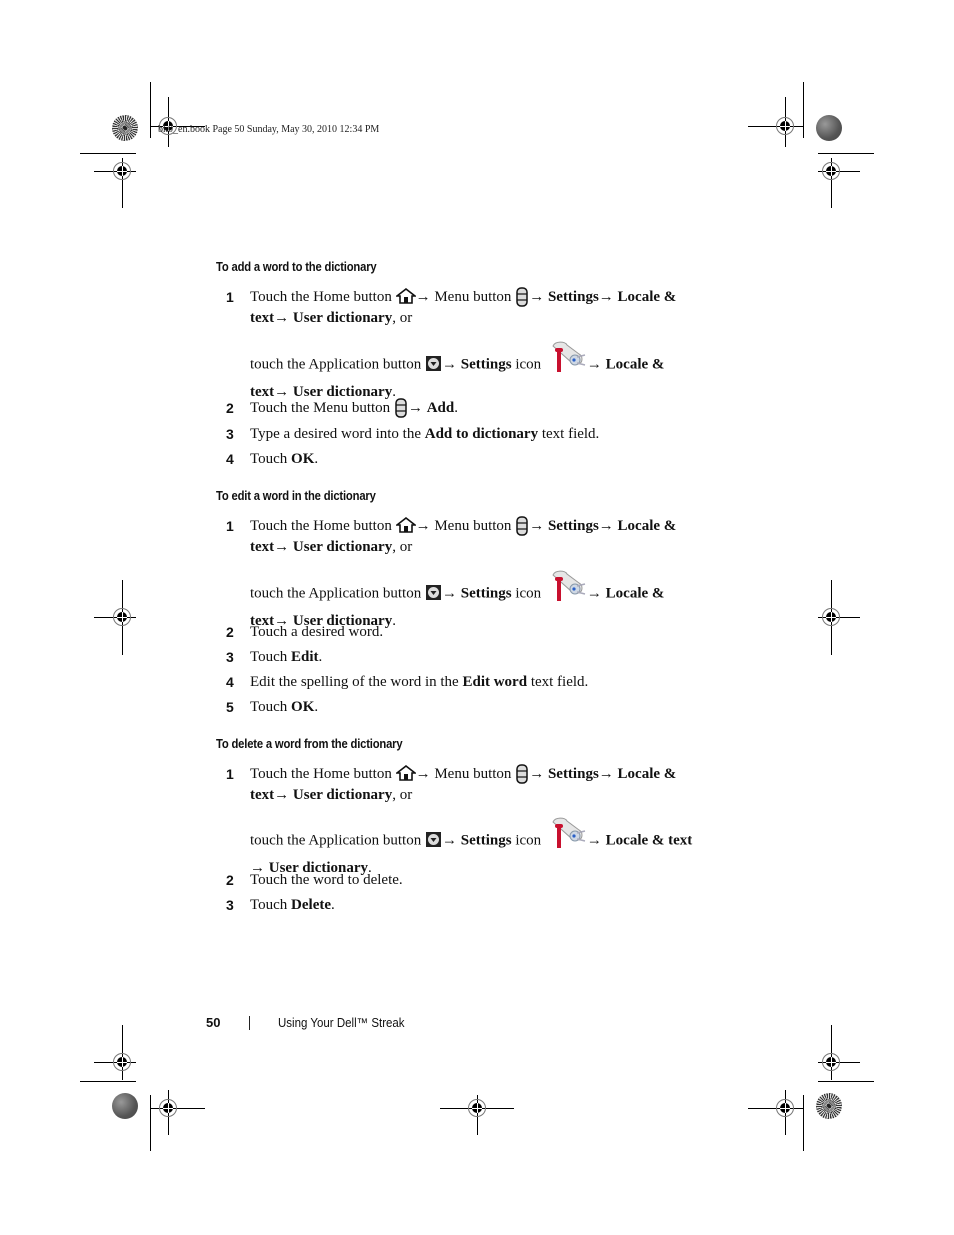 This screenshot has height=1235, width=954. Describe the element at coordinates (440, 408) in the screenshot. I see `add-label: Add` at that location.